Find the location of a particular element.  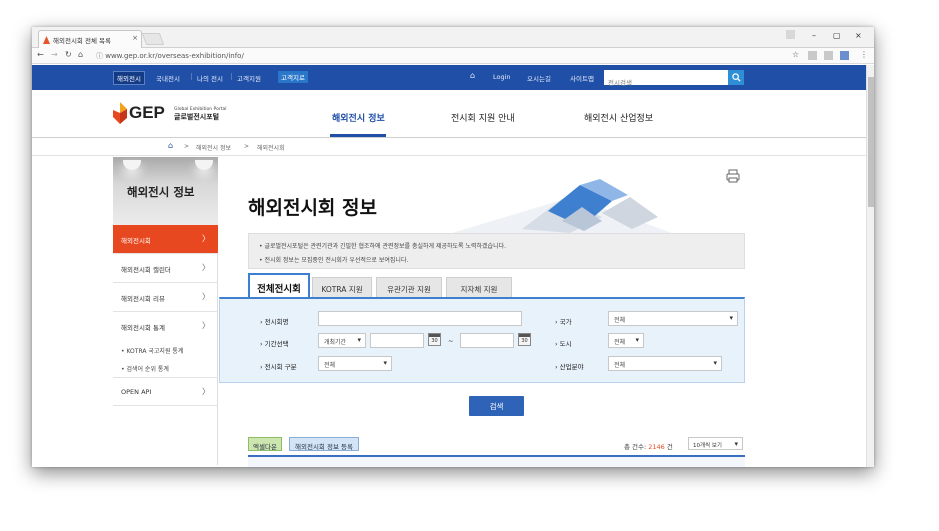

sidebar-subitem-keyword-stats: • 검색어 순위 통계 is located at coordinates (145, 368).